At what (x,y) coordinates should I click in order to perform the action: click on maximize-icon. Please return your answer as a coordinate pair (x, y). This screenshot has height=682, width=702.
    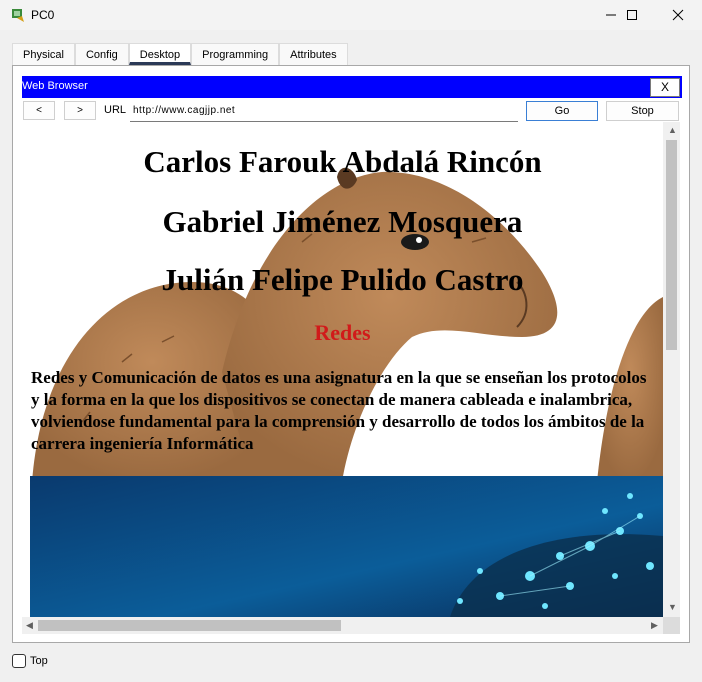
    Looking at the image, I should click on (632, 15).